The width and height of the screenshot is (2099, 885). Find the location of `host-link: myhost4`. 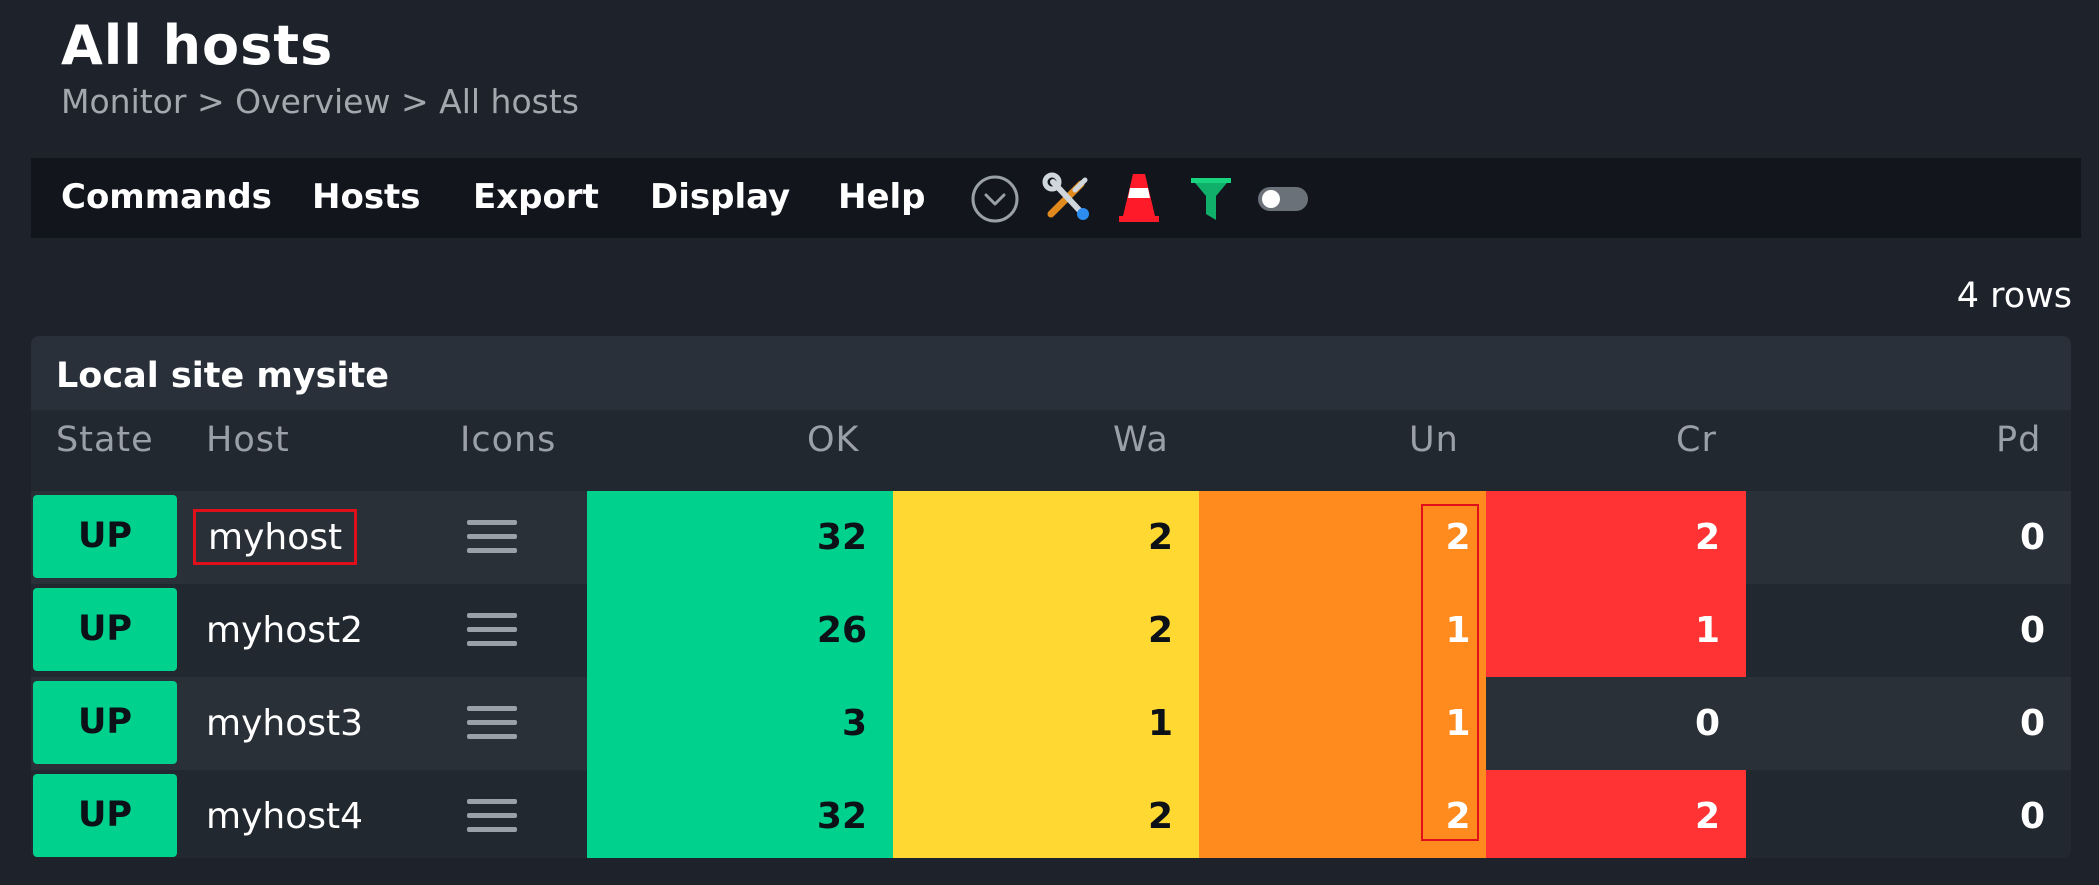

host-link: myhost4 is located at coordinates (284, 814).